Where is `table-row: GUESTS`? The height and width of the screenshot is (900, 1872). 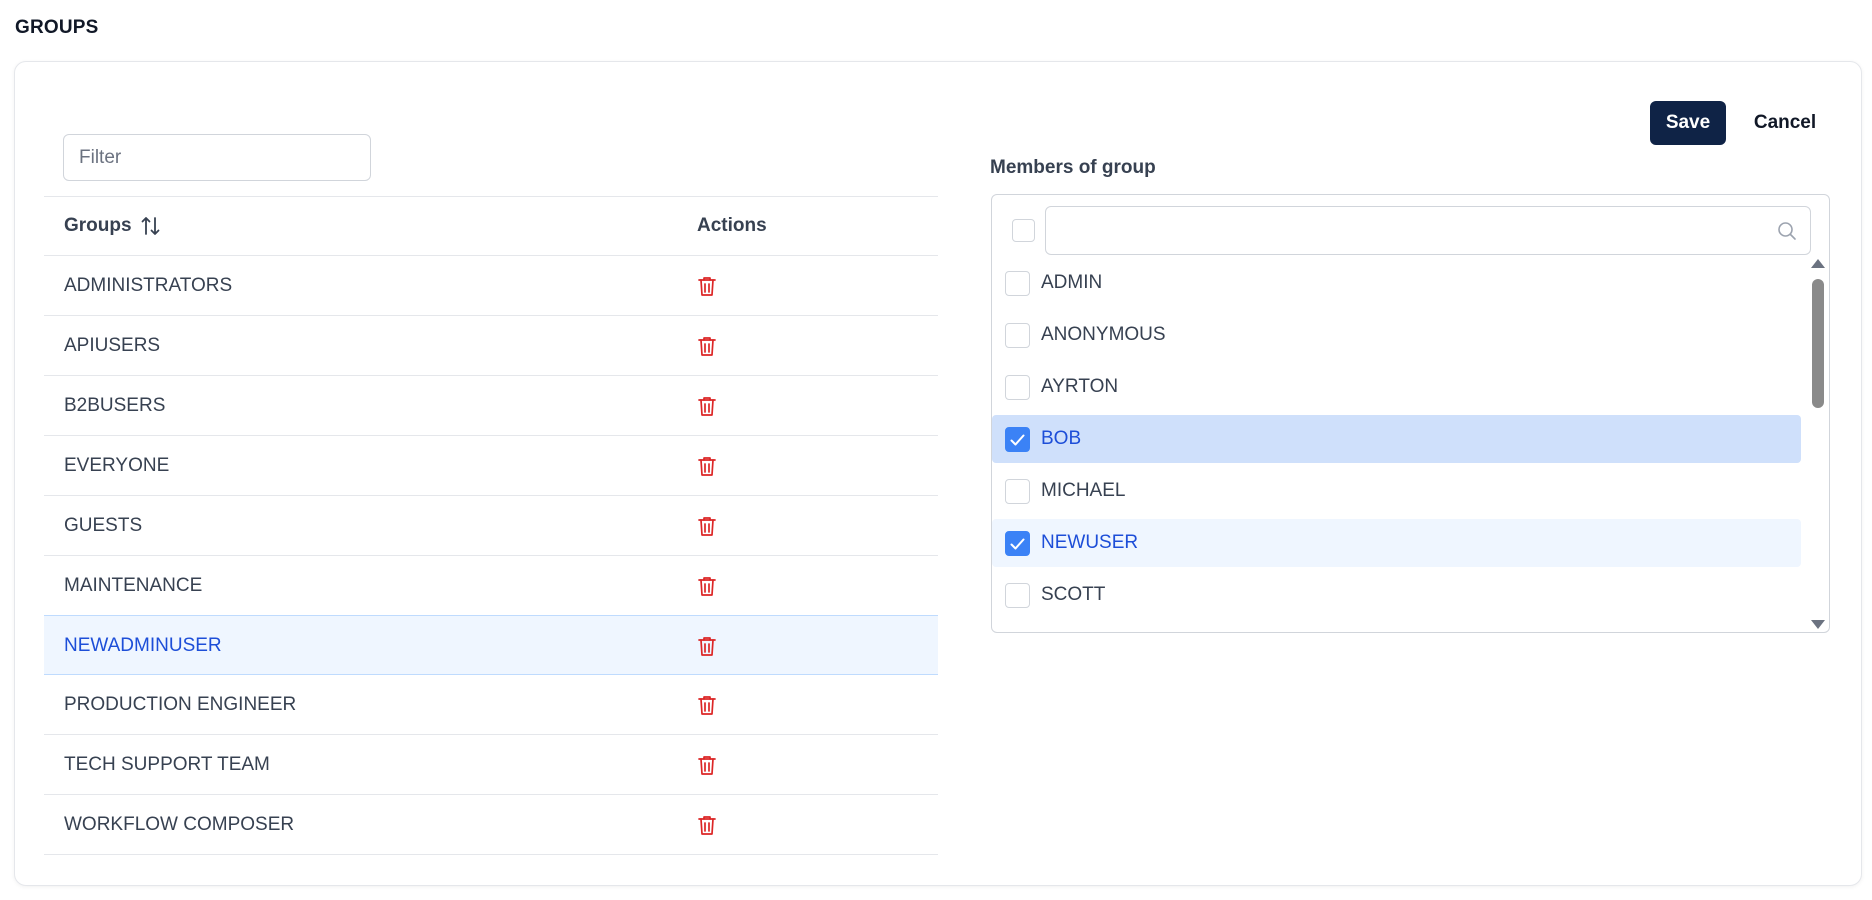
table-row: GUESTS is located at coordinates (491, 526).